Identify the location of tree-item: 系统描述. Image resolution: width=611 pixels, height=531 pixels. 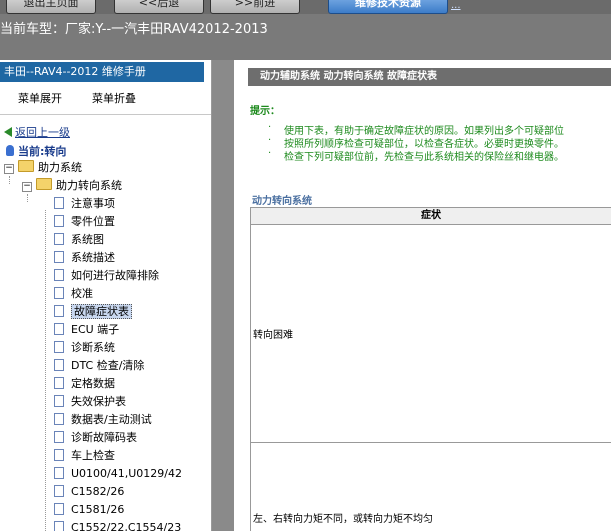
(84, 258).